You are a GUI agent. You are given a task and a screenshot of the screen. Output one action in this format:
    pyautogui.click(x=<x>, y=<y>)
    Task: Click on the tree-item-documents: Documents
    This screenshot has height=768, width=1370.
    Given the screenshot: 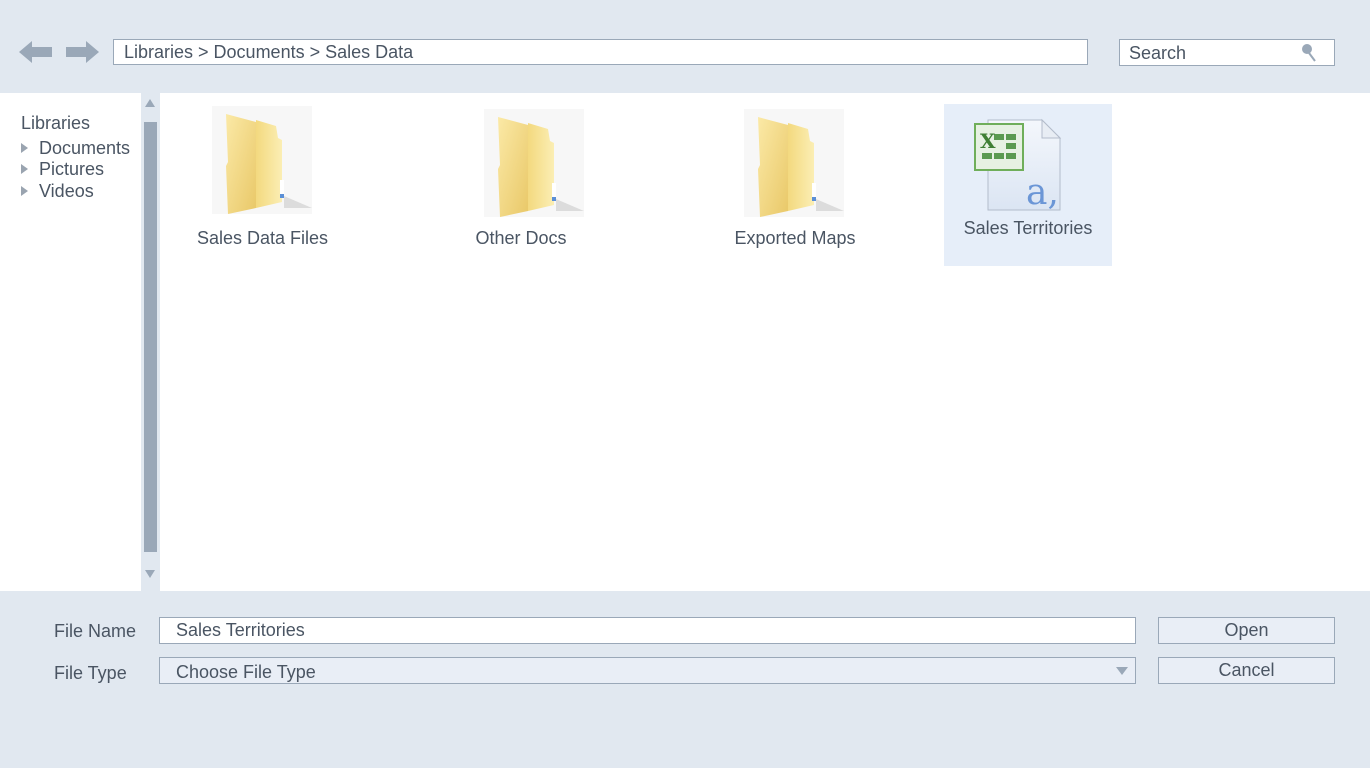 What is the action you would take?
    pyautogui.click(x=75, y=148)
    